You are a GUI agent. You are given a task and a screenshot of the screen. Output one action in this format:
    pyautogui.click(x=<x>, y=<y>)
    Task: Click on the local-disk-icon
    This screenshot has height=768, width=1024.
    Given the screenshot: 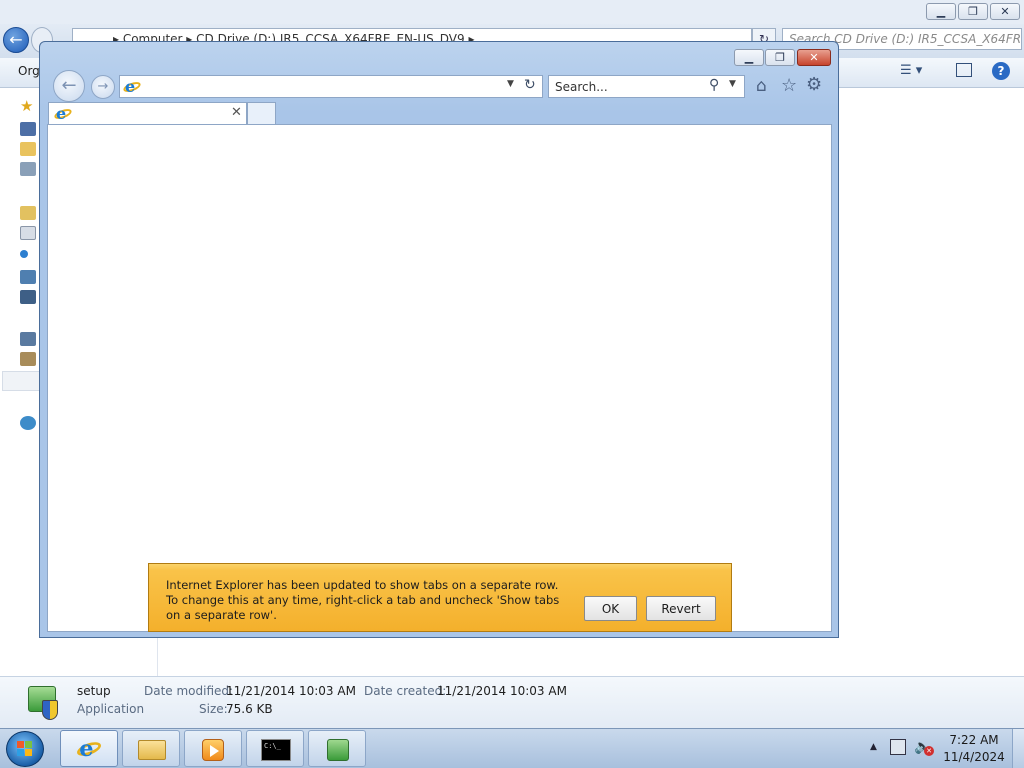 What is the action you would take?
    pyautogui.click(x=28, y=359)
    